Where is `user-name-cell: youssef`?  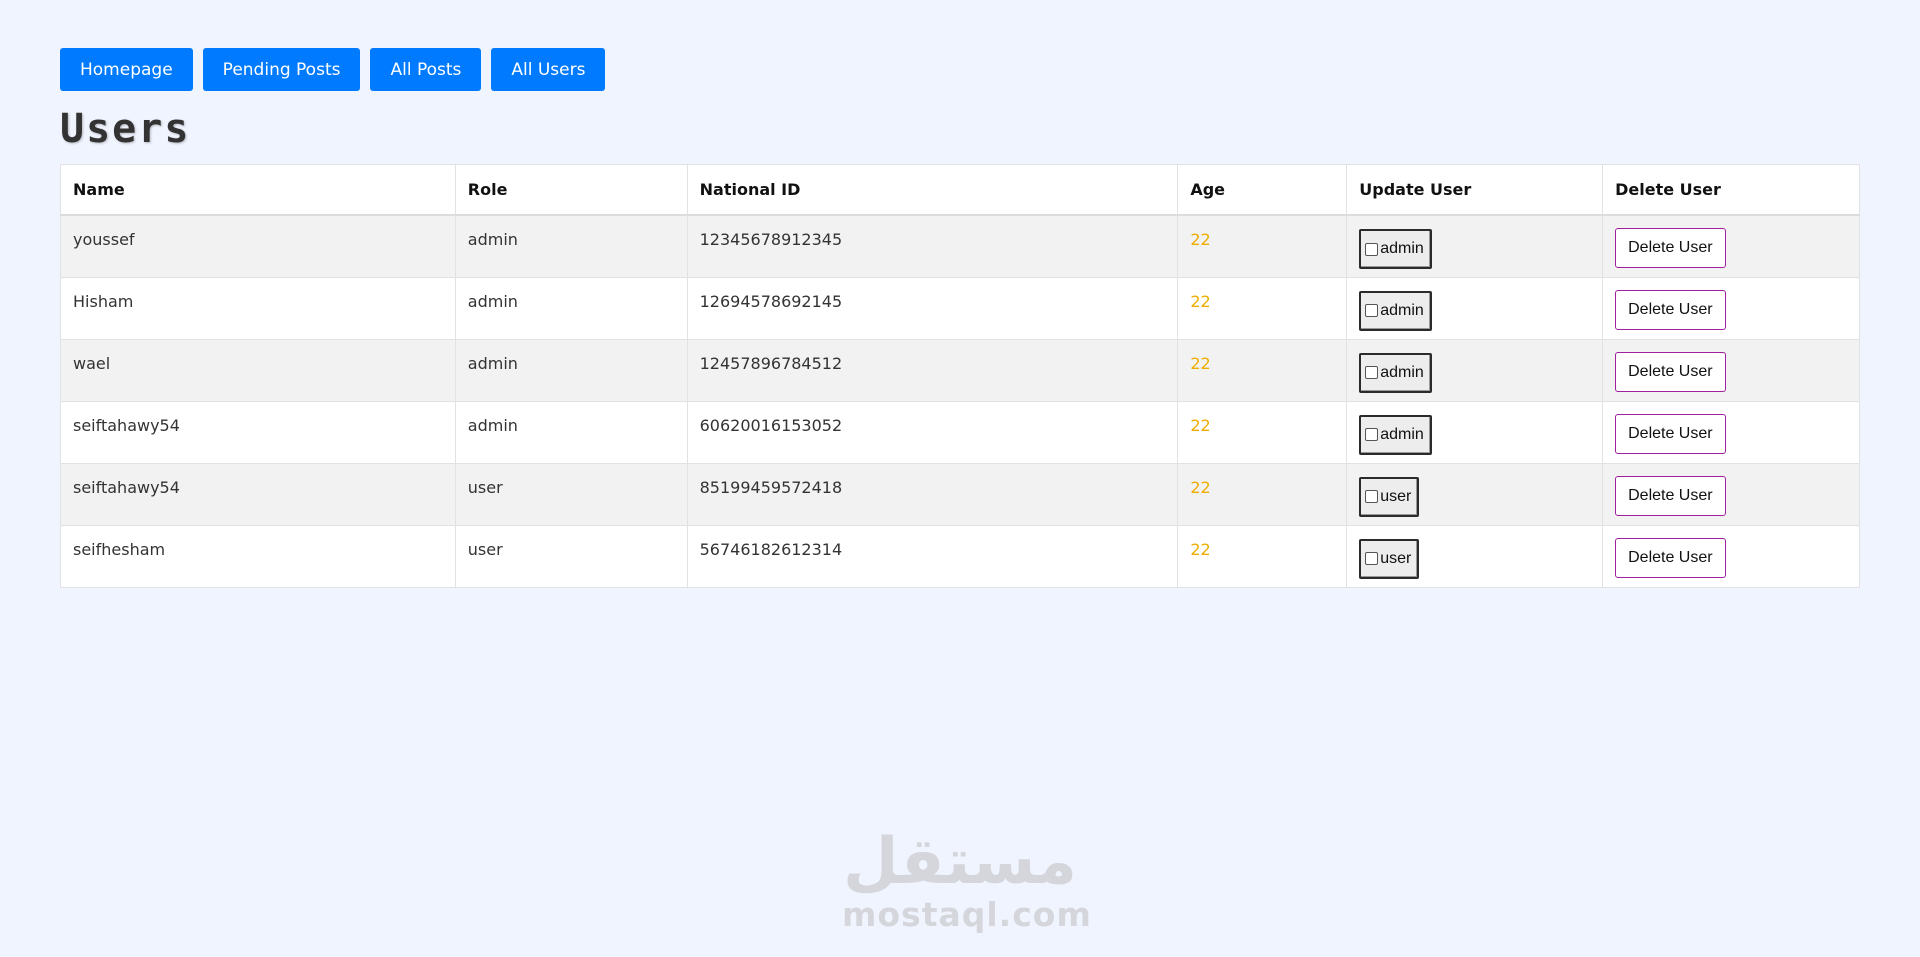
user-name-cell: youssef is located at coordinates (258, 246).